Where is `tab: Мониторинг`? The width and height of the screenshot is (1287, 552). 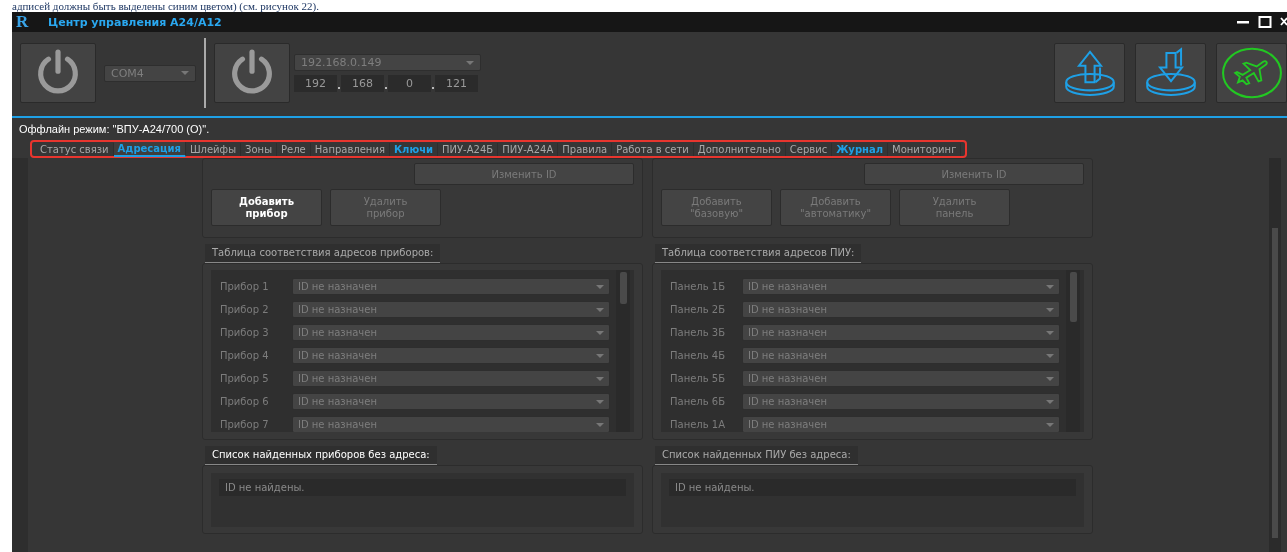 tab: Мониторинг is located at coordinates (925, 149).